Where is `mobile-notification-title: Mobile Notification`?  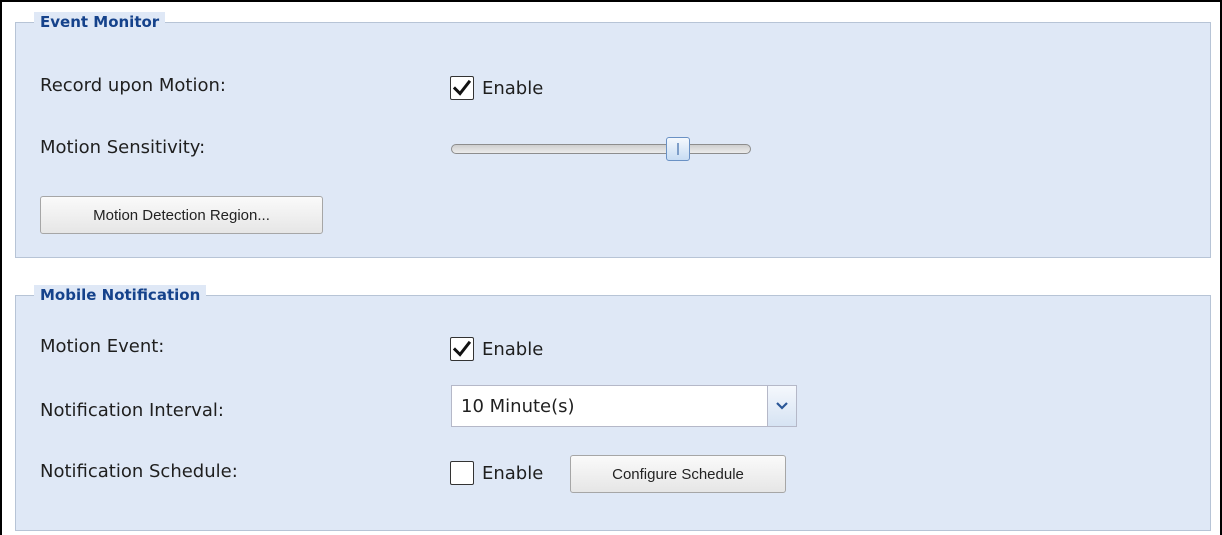
mobile-notification-title: Mobile Notification is located at coordinates (120, 295).